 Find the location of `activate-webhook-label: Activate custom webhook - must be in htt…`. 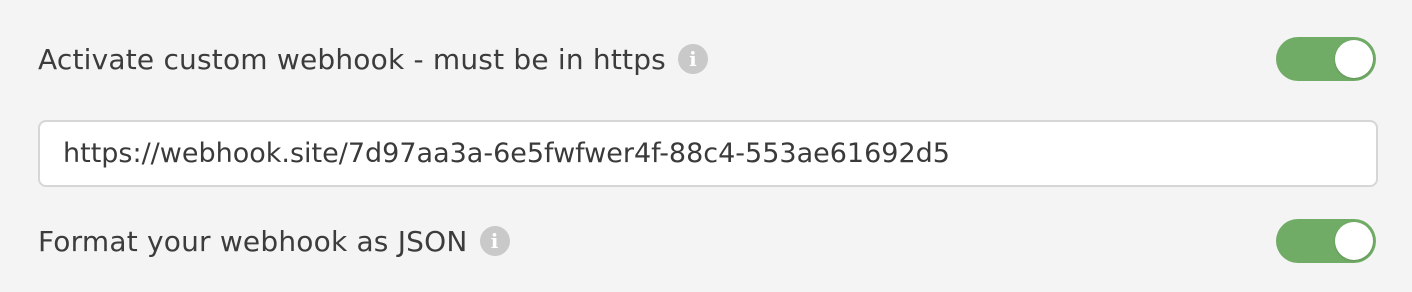

activate-webhook-label: Activate custom webhook - must be in htt… is located at coordinates (352, 59).